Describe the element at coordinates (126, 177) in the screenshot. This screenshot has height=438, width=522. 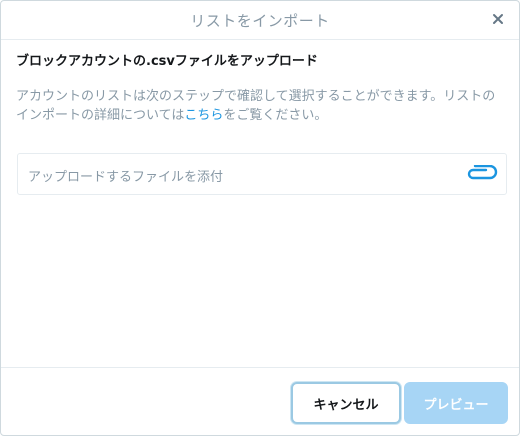
I see `attach-placeholder: アップロードするファイルを添付` at that location.